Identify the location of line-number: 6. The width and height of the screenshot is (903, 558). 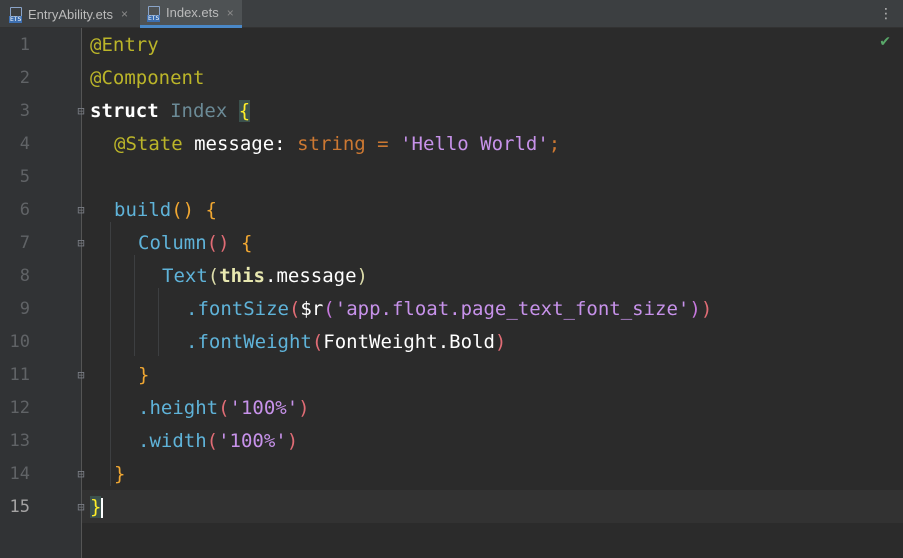
(24, 210).